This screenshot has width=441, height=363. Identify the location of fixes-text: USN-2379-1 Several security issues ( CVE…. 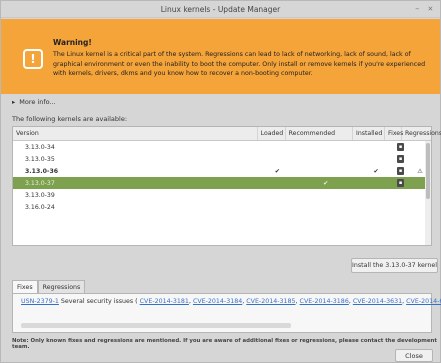
(231, 301).